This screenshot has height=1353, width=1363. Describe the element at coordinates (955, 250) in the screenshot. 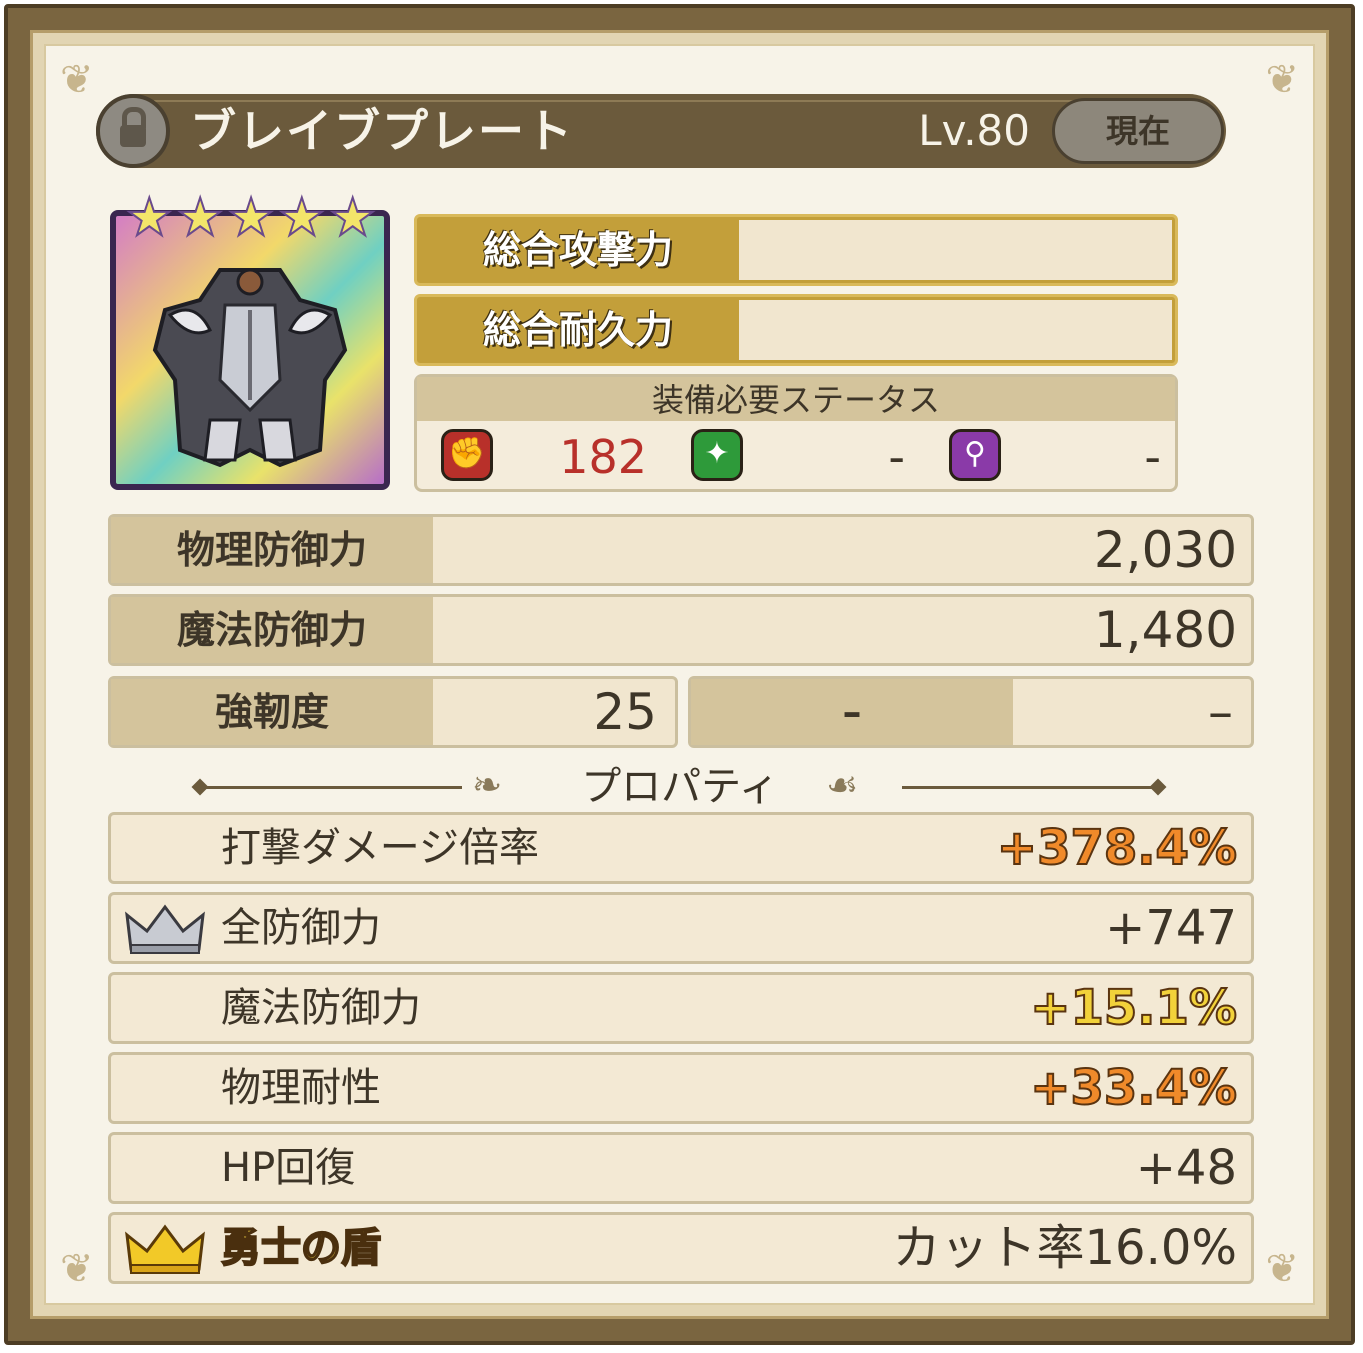

I see `total-attack-value` at that location.